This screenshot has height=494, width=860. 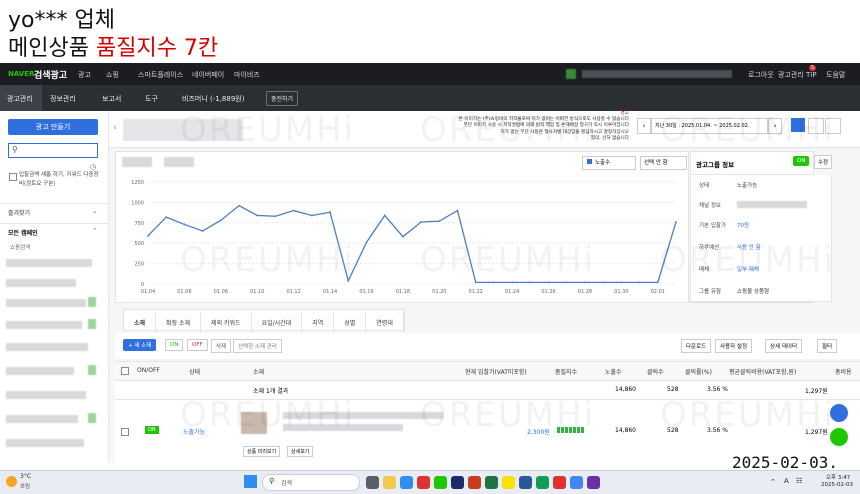 What do you see at coordinates (749, 247) in the screenshot?
I see `daily-budget-link: 사용 안 함` at bounding box center [749, 247].